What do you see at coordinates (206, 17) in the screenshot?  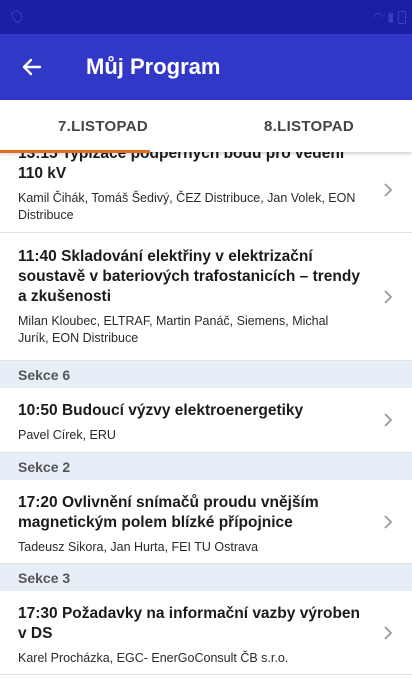 I see `status-bar: ◠ ▮` at bounding box center [206, 17].